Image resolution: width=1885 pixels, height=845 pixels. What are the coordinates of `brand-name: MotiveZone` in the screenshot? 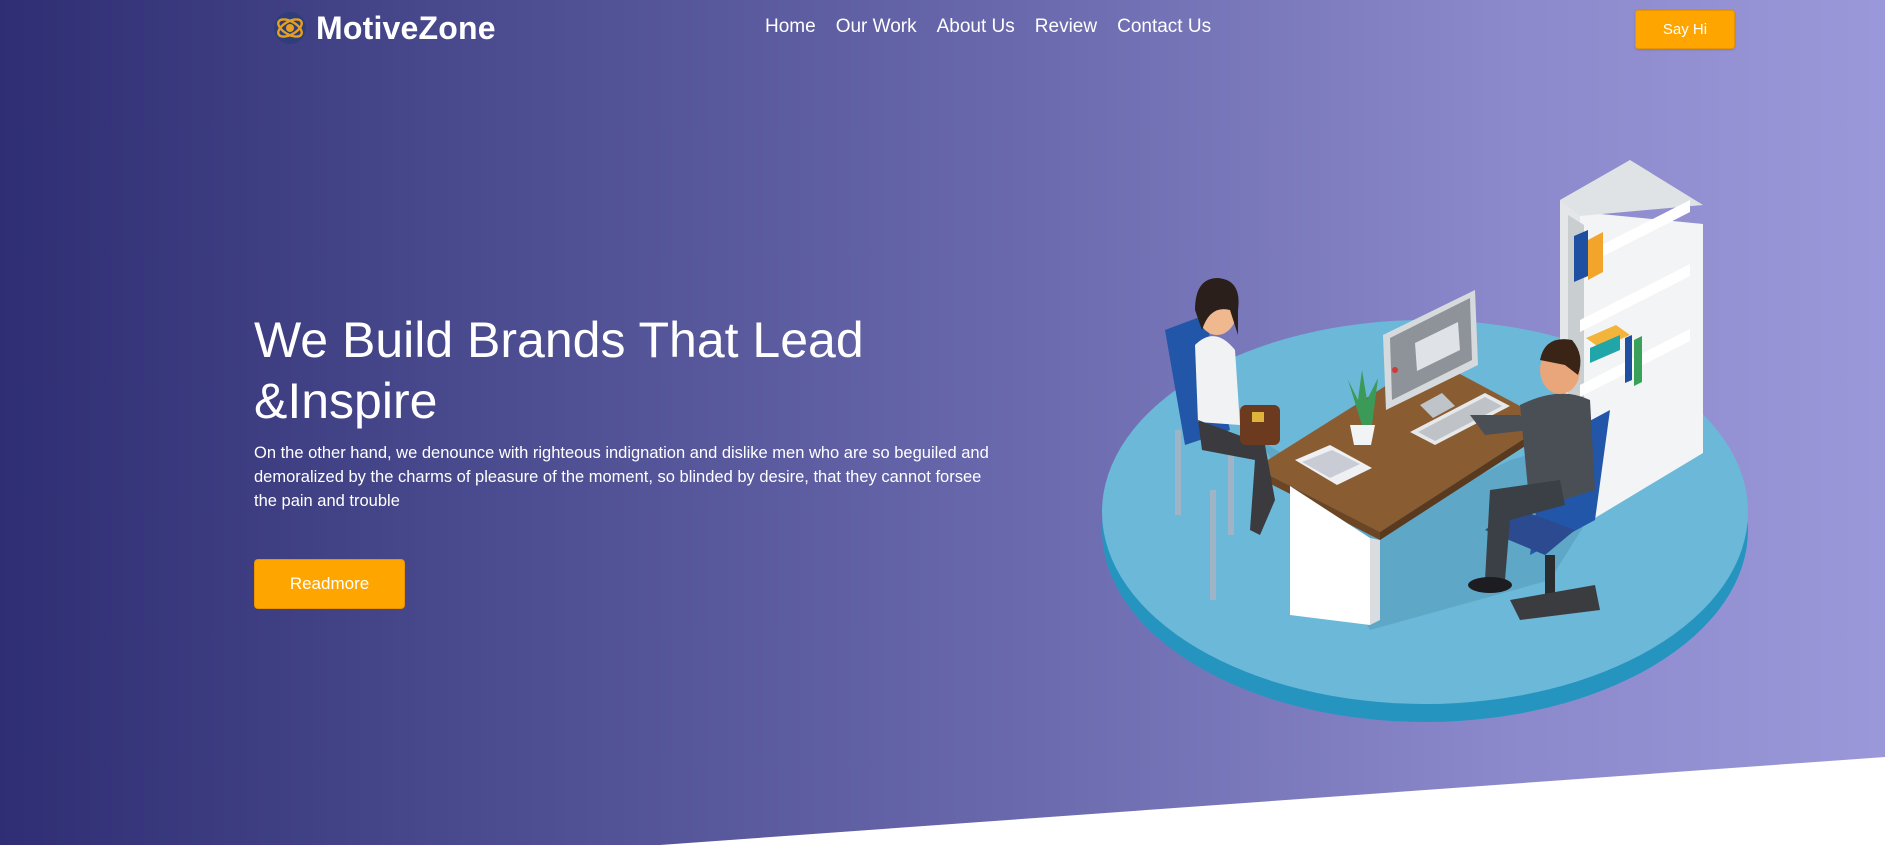 It's located at (406, 27).